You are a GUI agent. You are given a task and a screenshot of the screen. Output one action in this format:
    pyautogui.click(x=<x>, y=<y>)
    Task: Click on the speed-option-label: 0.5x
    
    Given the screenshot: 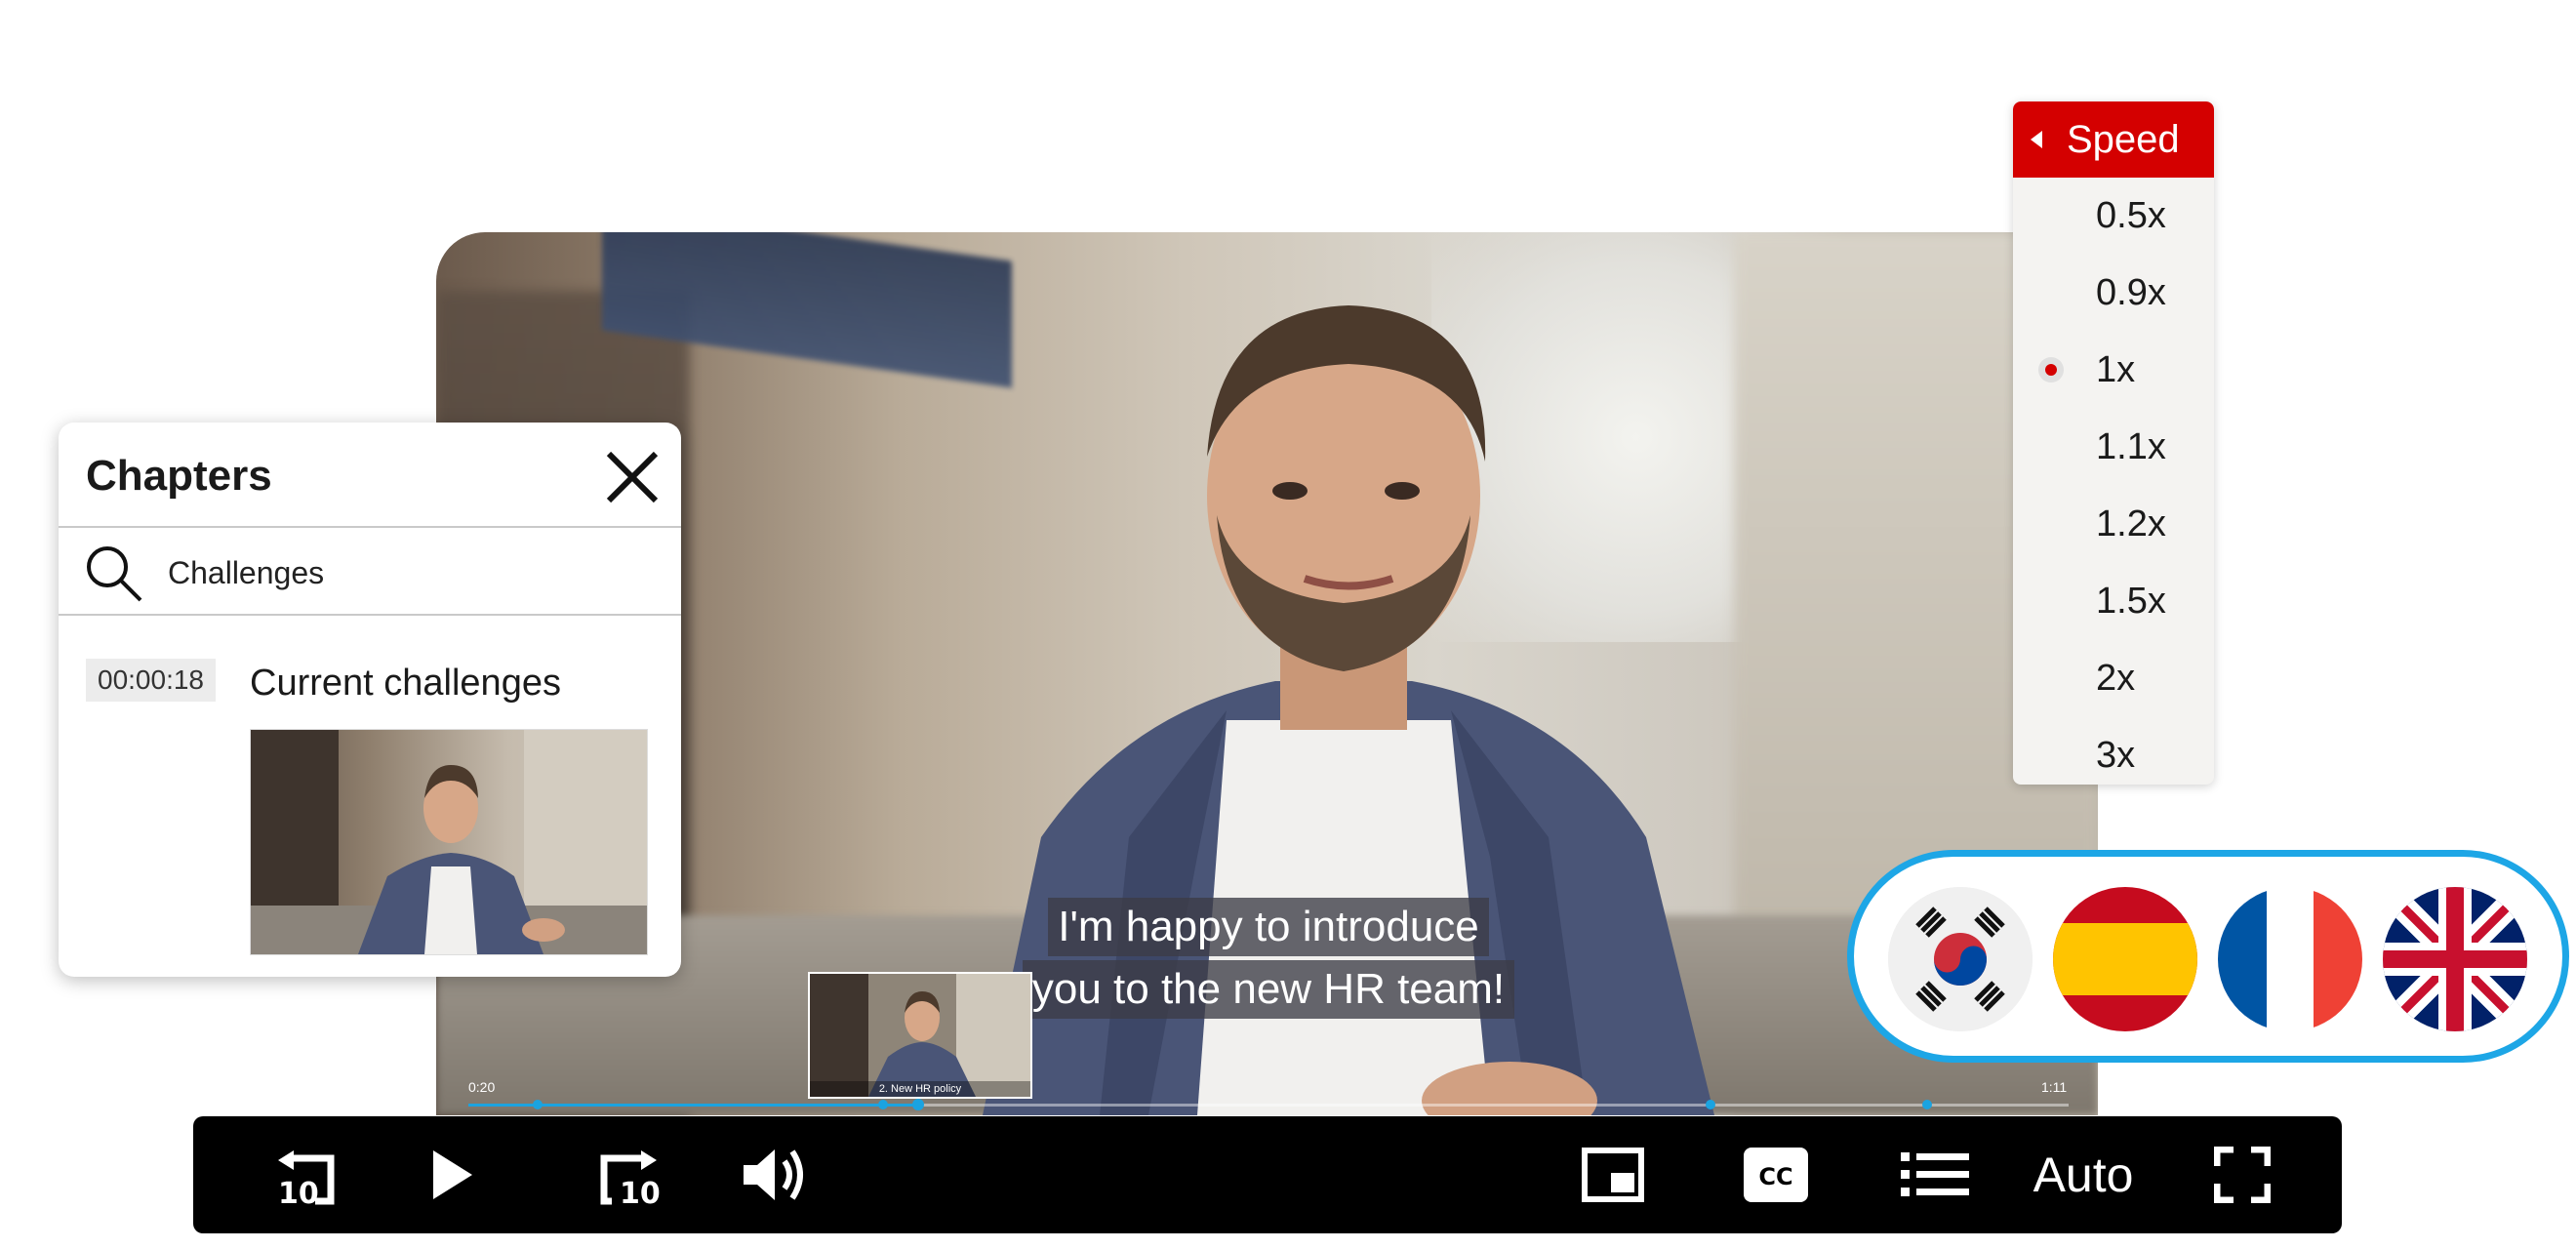 What is the action you would take?
    pyautogui.click(x=2131, y=215)
    